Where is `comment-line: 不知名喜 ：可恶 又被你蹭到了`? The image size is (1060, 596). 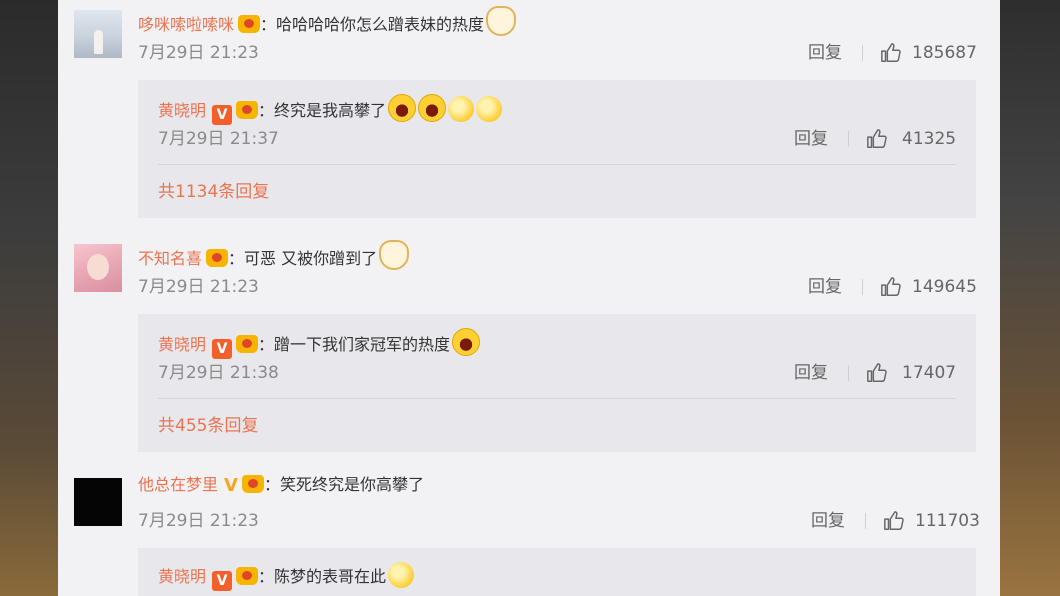
comment-line: 不知名喜 ：可恶 又被你蹭到了 is located at coordinates (274, 255).